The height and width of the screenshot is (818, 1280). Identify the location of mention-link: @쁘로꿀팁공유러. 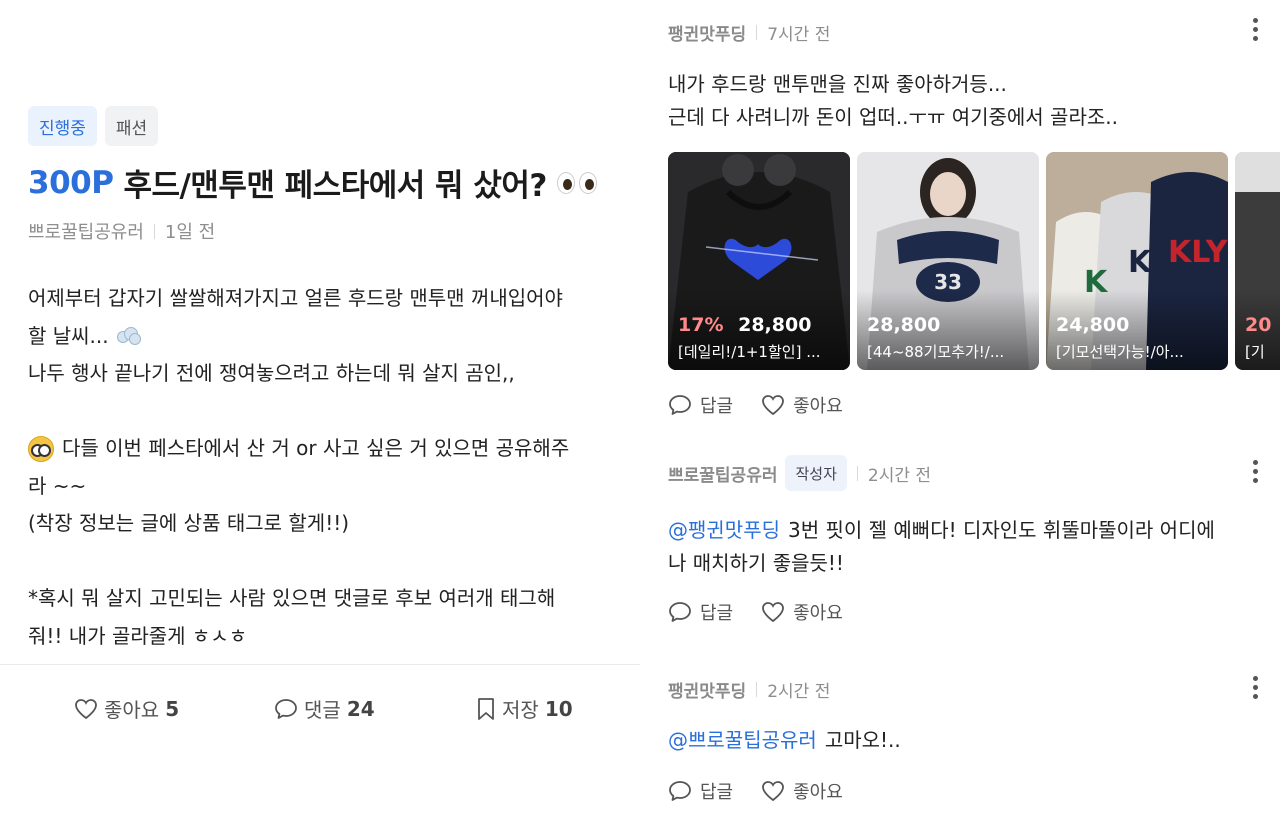
(742, 740).